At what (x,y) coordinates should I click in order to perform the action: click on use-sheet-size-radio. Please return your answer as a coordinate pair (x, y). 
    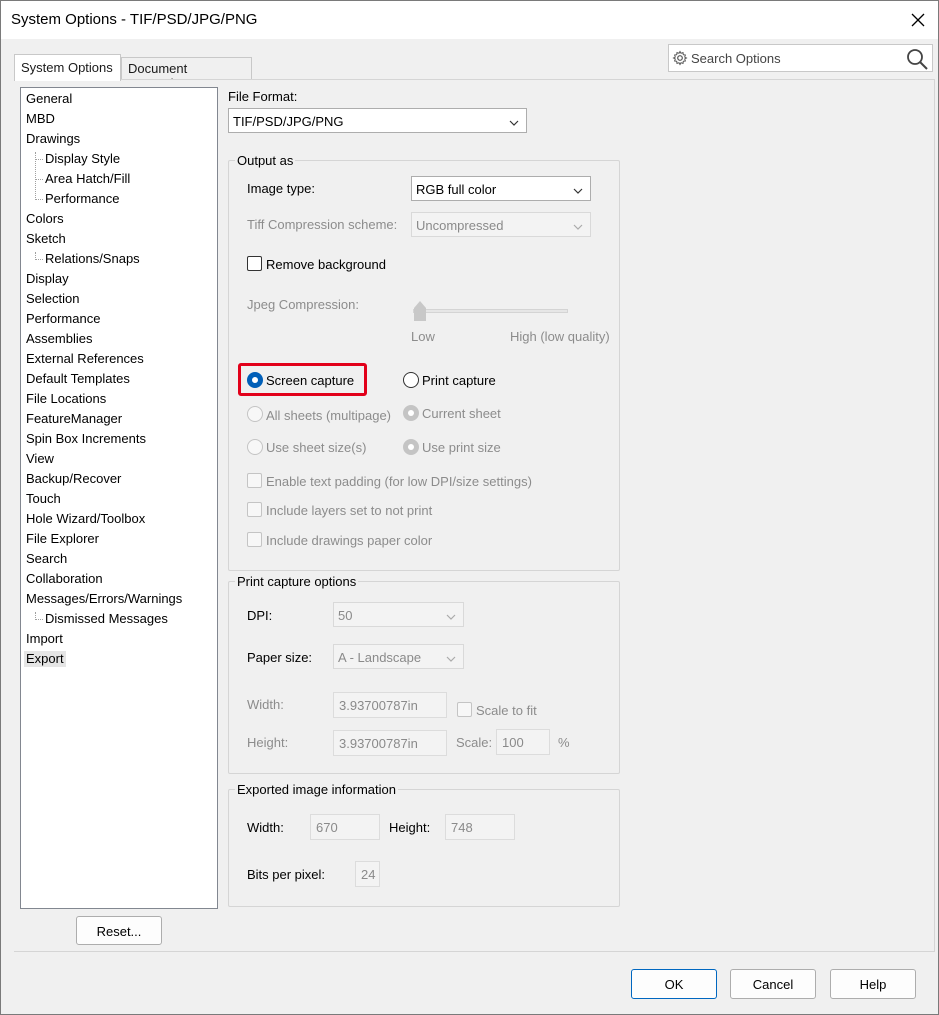
    Looking at the image, I should click on (255, 447).